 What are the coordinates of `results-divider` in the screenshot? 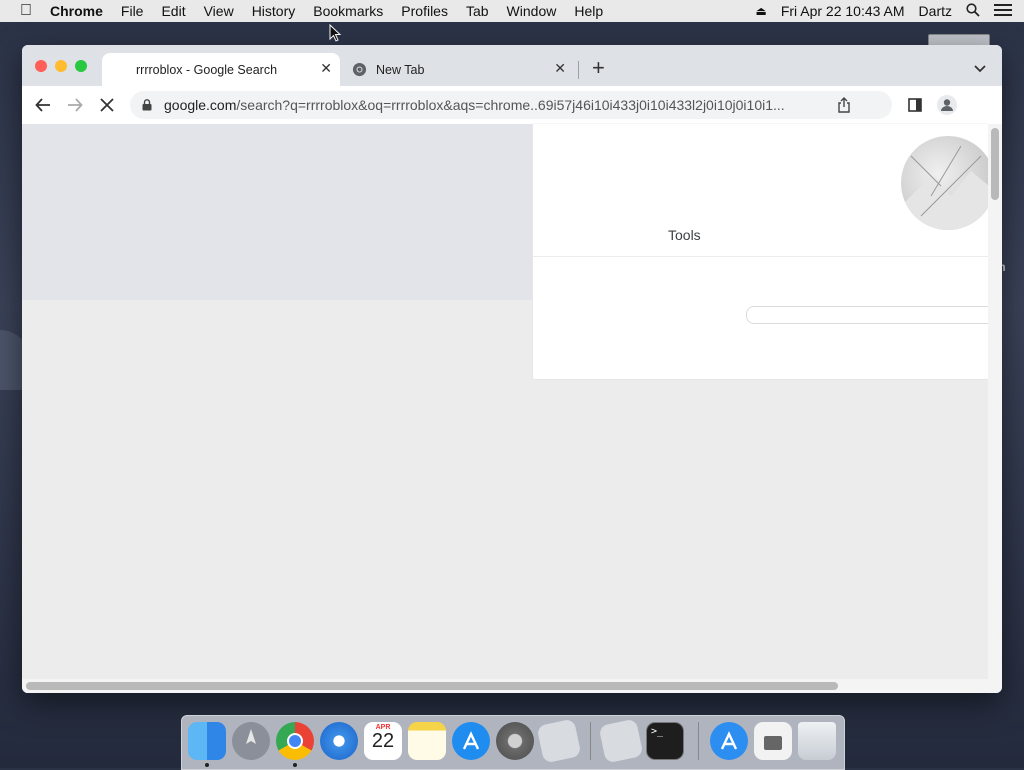 It's located at (760, 256).